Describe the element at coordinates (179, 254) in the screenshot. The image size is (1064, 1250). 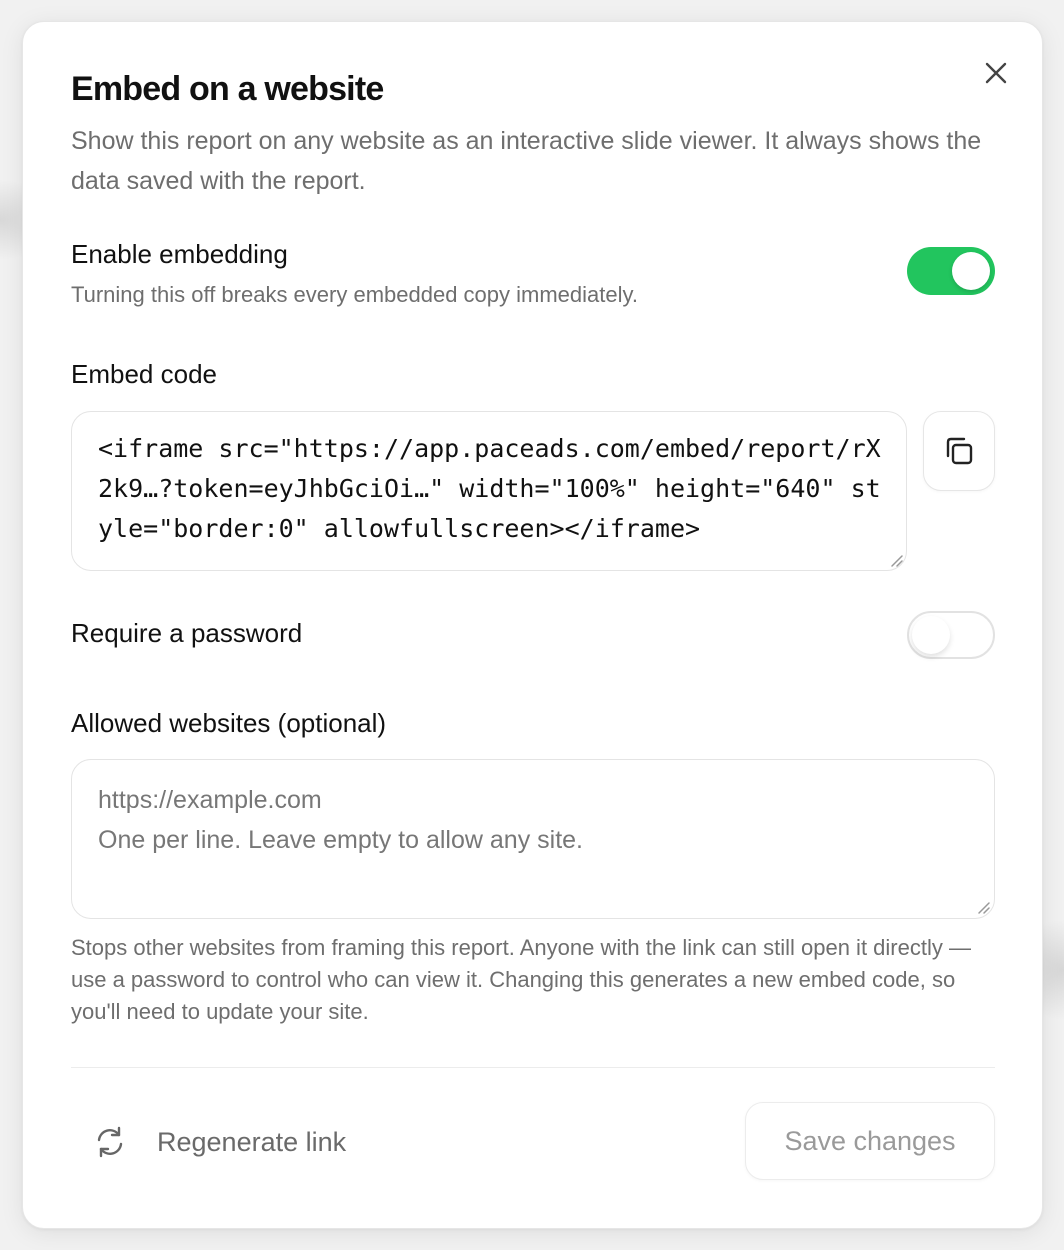
I see `enable-embedding-label: Enable embedding` at that location.